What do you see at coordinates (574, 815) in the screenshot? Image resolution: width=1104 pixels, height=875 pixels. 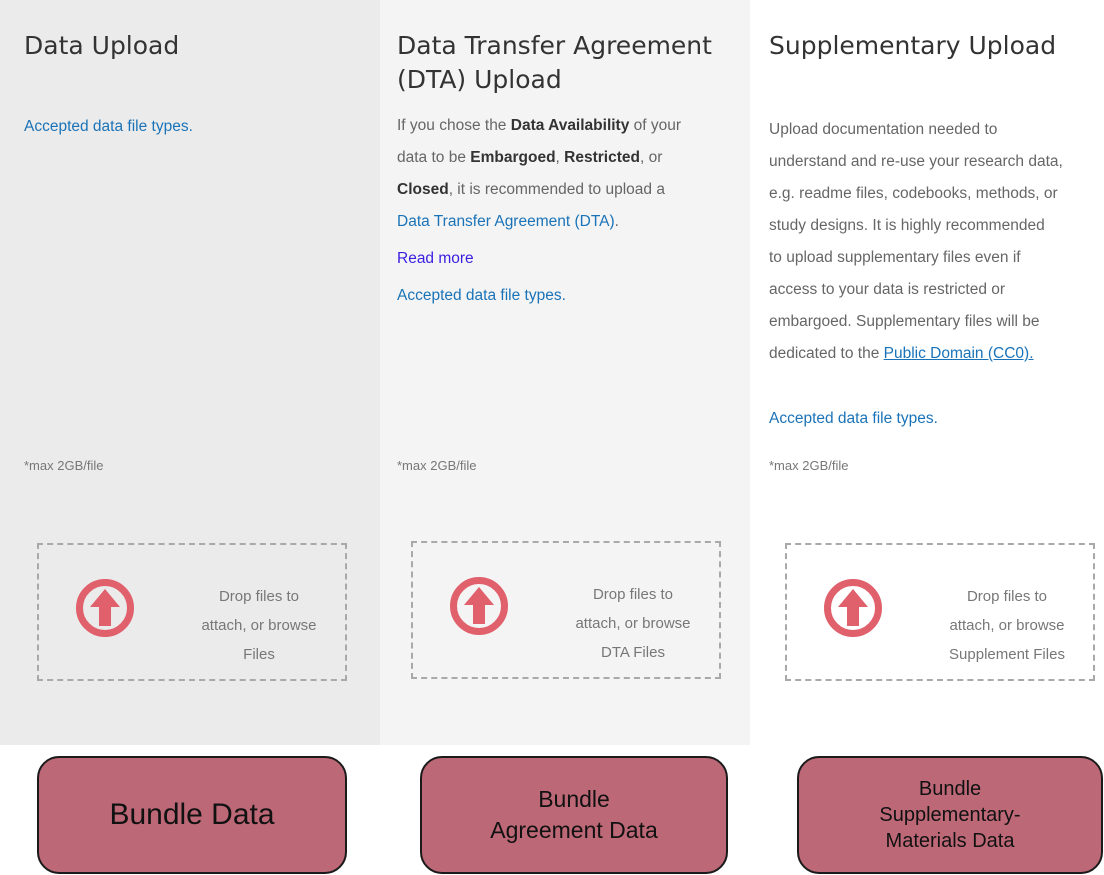 I see `bundle-agreement-data-button: Bundle Agreement Data` at bounding box center [574, 815].